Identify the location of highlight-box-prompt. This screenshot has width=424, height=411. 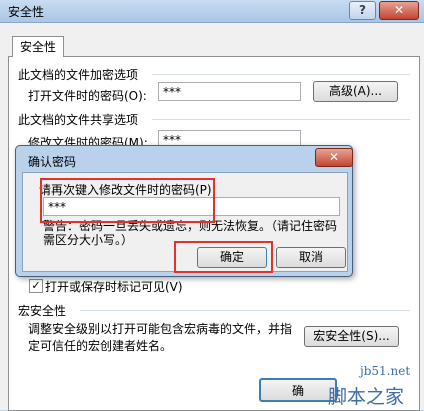
(127, 200).